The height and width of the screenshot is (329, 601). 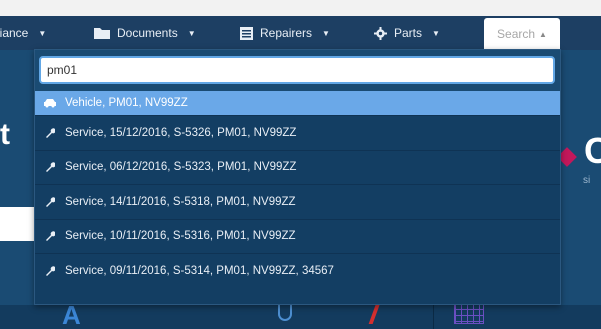 I want to click on list-icon, so click(x=246, y=33).